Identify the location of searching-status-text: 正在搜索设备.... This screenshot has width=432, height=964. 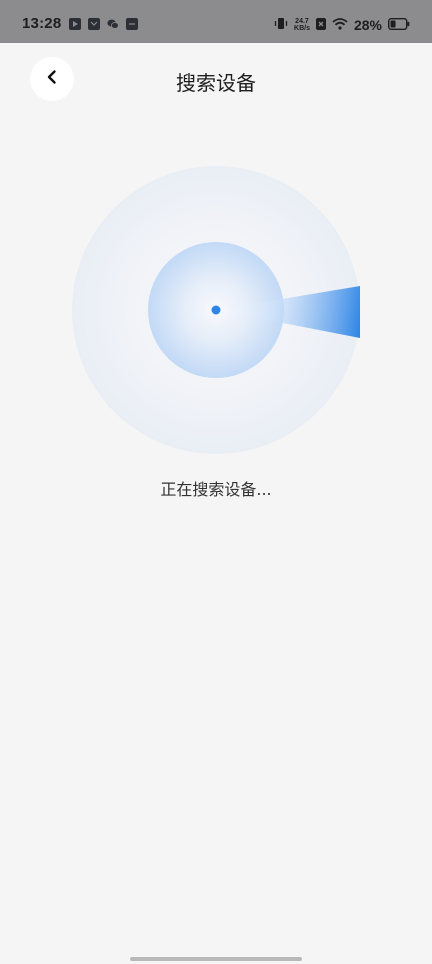
(216, 489).